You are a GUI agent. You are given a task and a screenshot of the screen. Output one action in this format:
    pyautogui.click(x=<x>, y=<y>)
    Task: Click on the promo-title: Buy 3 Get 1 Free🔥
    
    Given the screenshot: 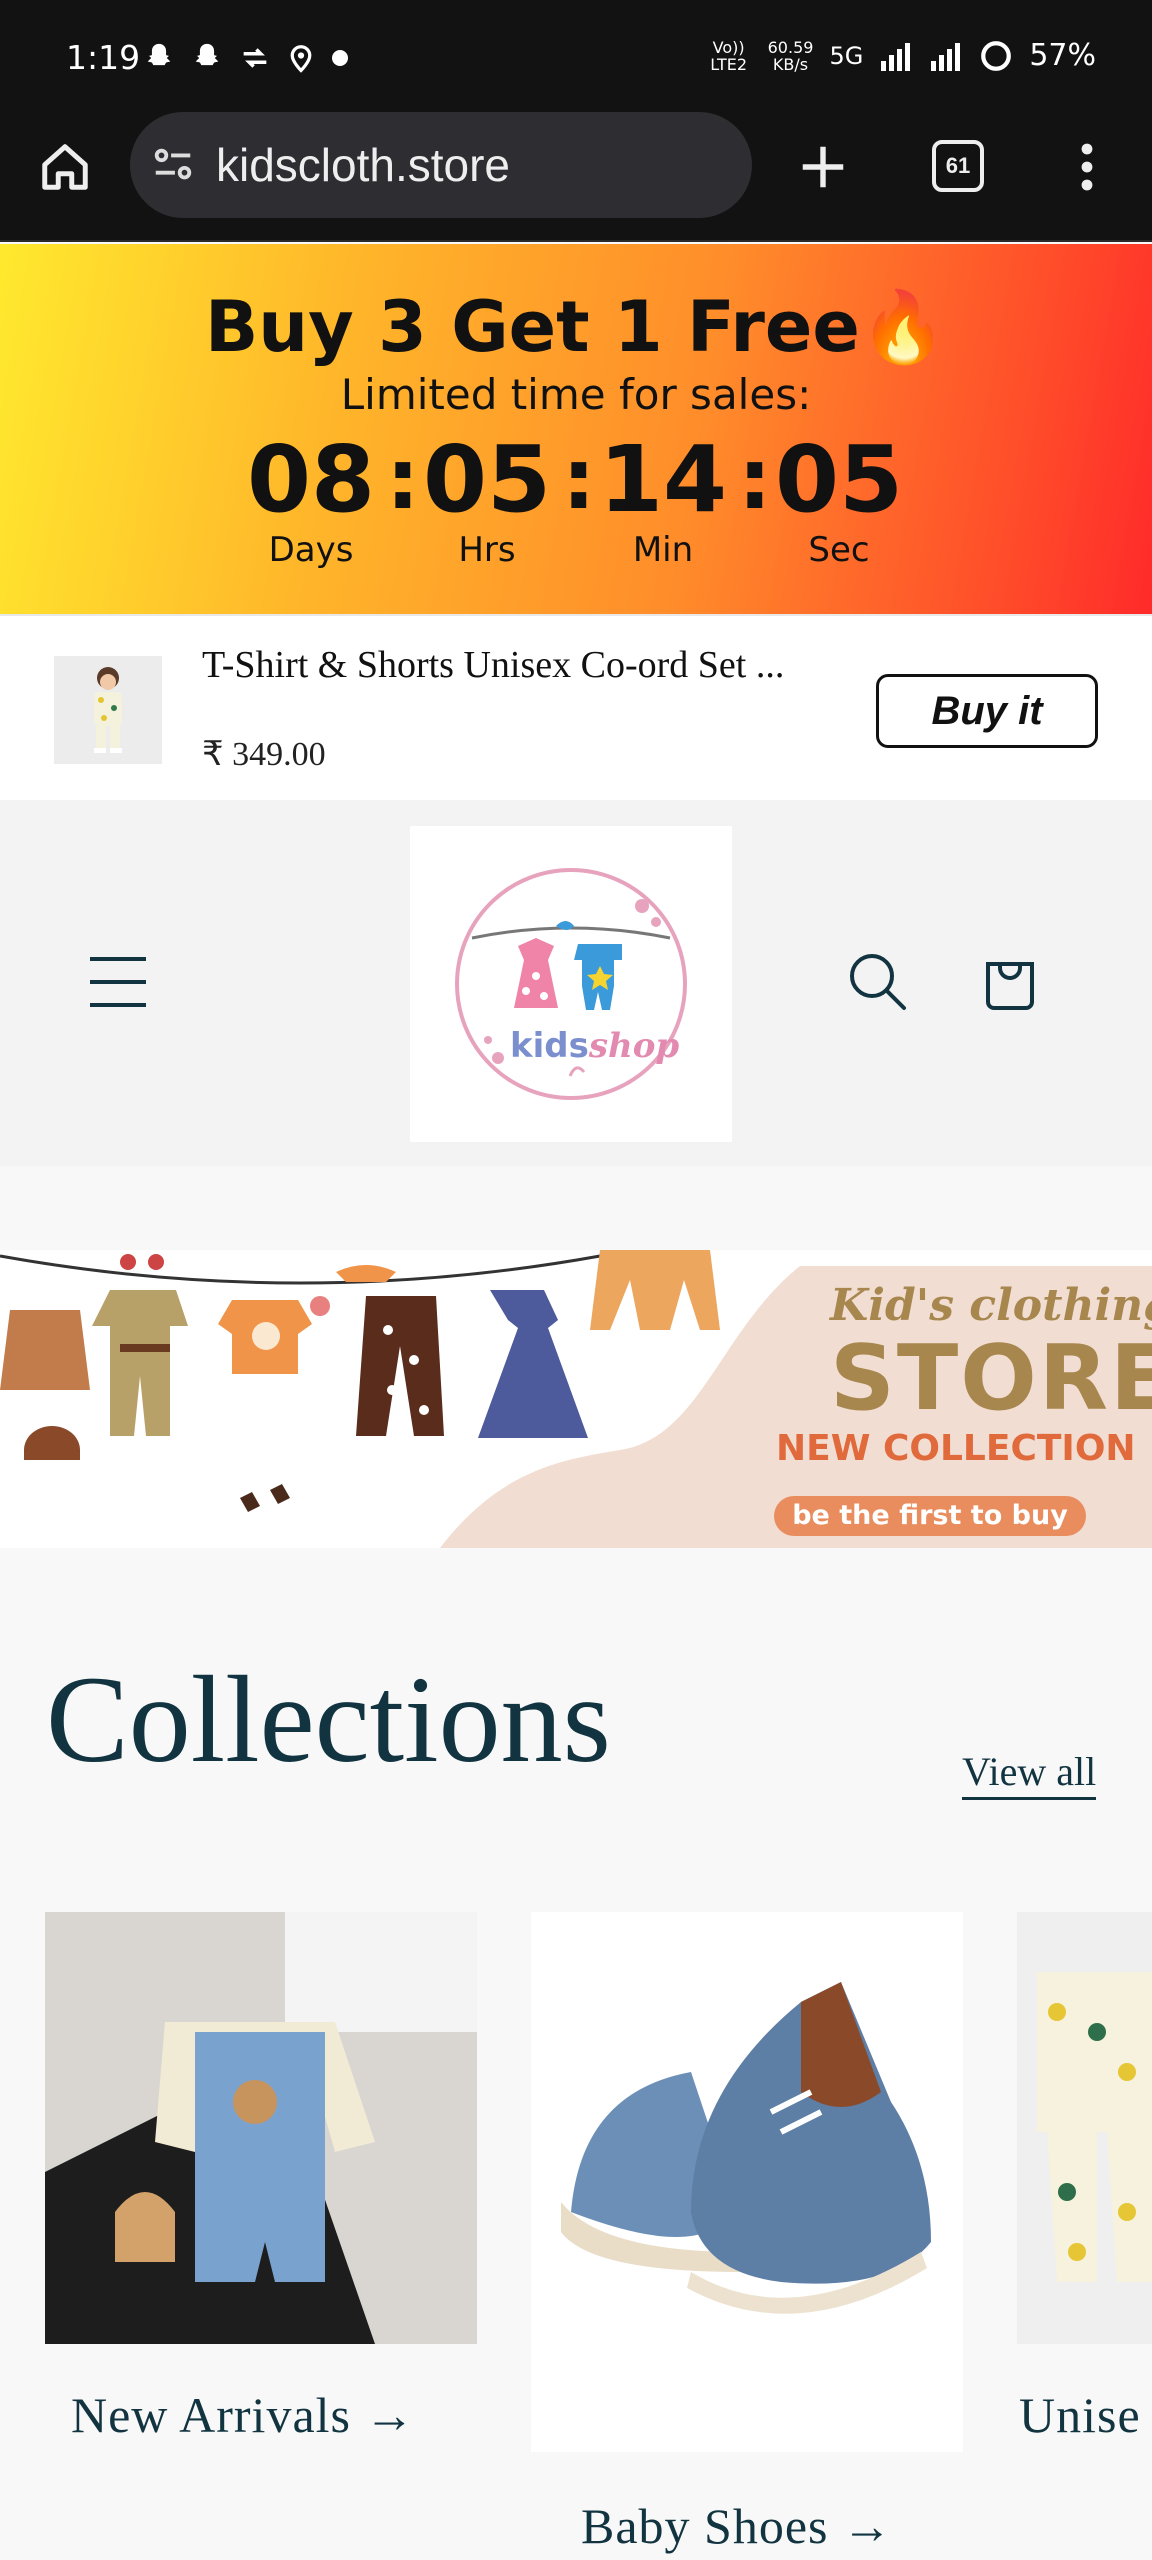 What is the action you would take?
    pyautogui.click(x=576, y=327)
    